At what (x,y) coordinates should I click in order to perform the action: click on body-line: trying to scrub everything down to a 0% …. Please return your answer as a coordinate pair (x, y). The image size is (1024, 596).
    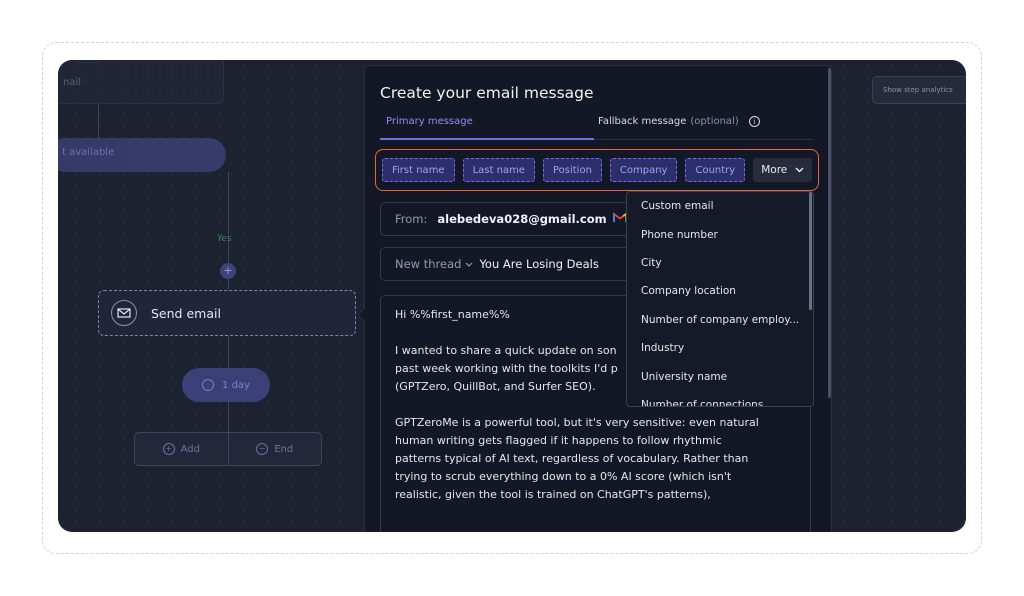
    Looking at the image, I should click on (563, 476).